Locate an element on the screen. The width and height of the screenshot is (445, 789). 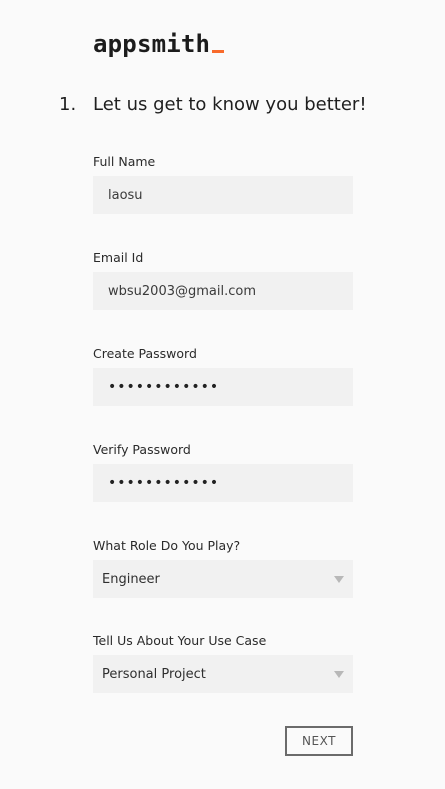
create-password-input: •••••••••••• is located at coordinates (223, 387).